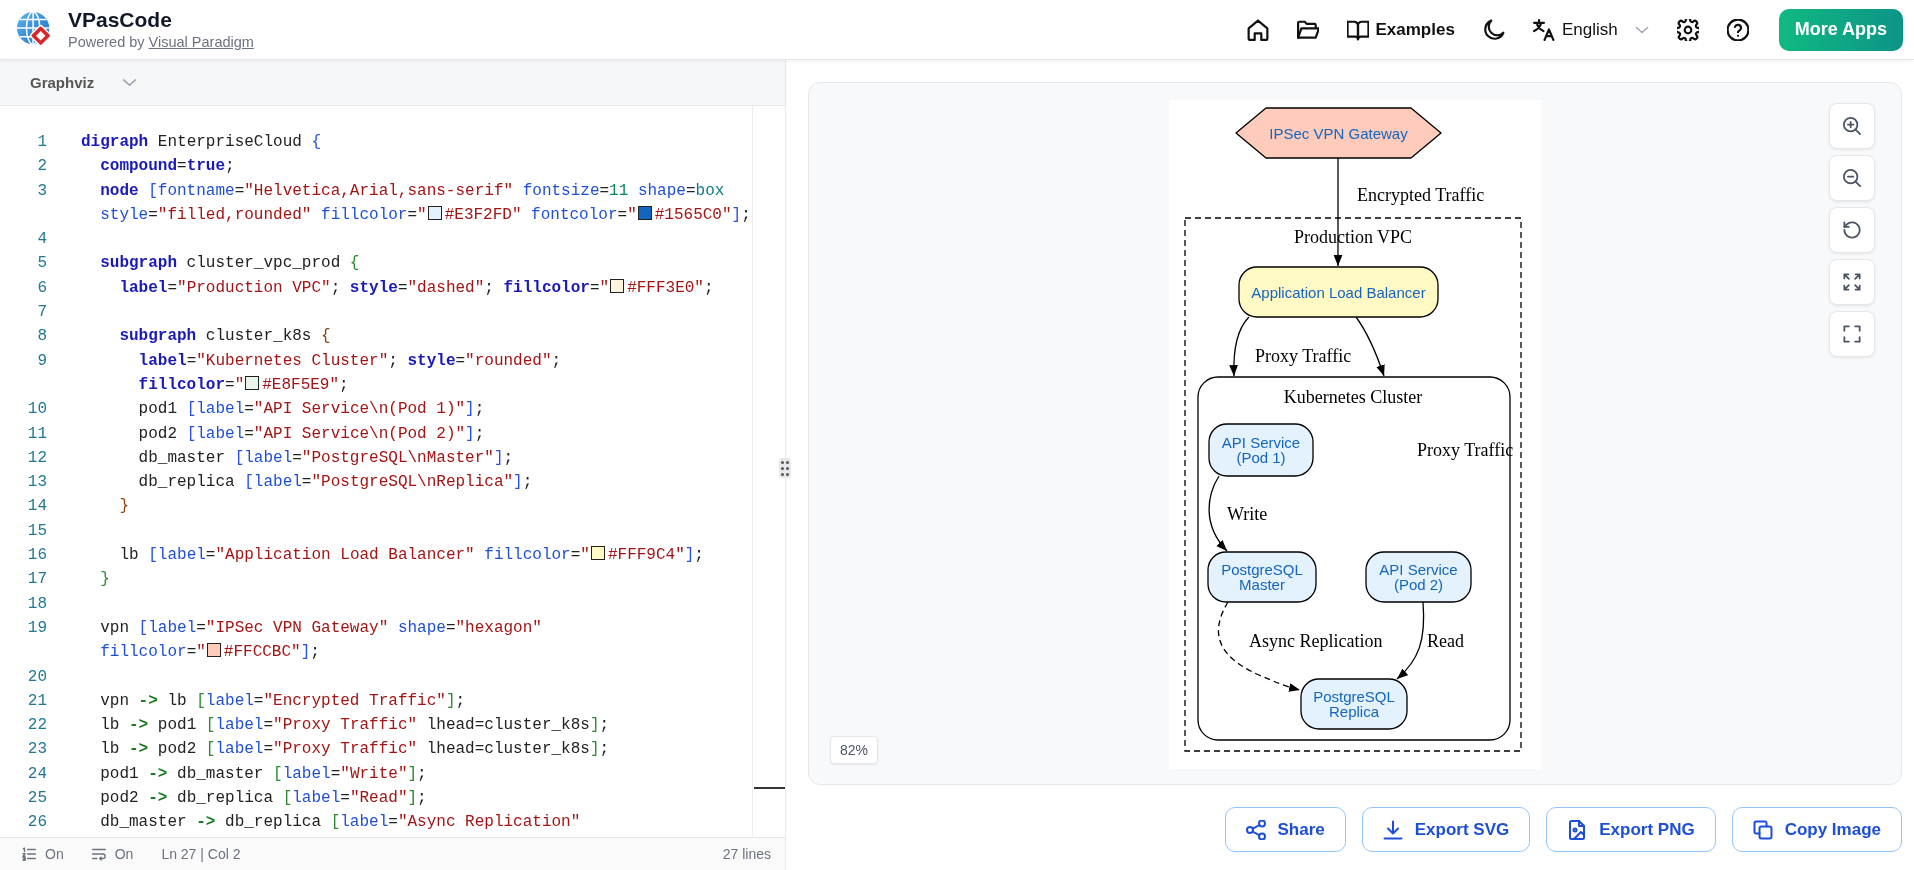 Image resolution: width=1914 pixels, height=870 pixels. I want to click on code-text: #FFF3E0";, so click(670, 287).